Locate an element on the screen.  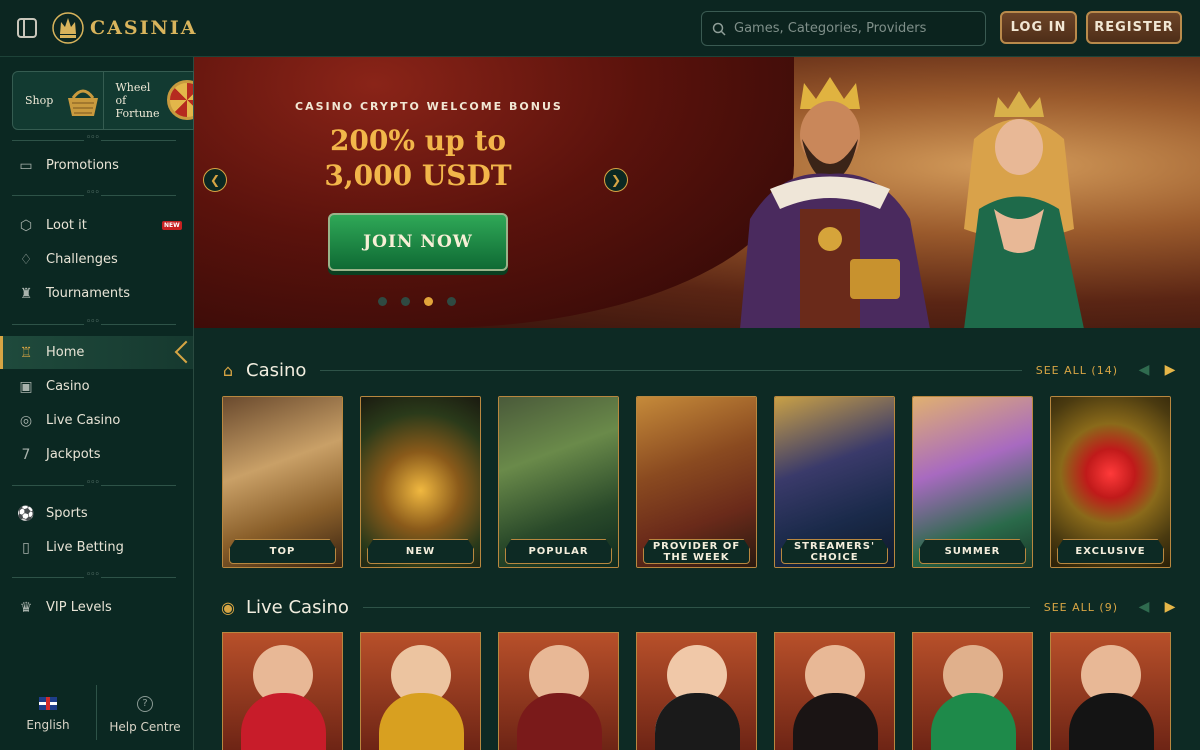
card-label: TOP is located at coordinates (282, 551).